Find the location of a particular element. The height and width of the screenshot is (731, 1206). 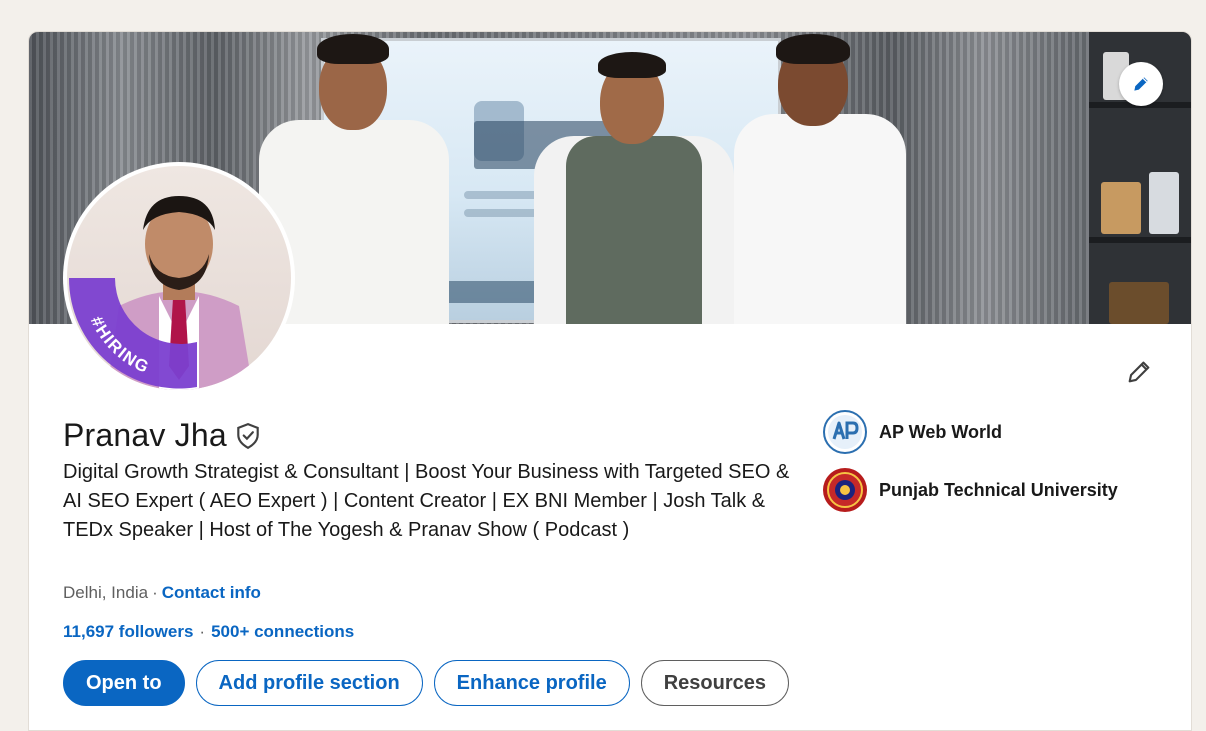

organizations-list: AP Web World Punjab Technical University is located at coordinates (970, 468).